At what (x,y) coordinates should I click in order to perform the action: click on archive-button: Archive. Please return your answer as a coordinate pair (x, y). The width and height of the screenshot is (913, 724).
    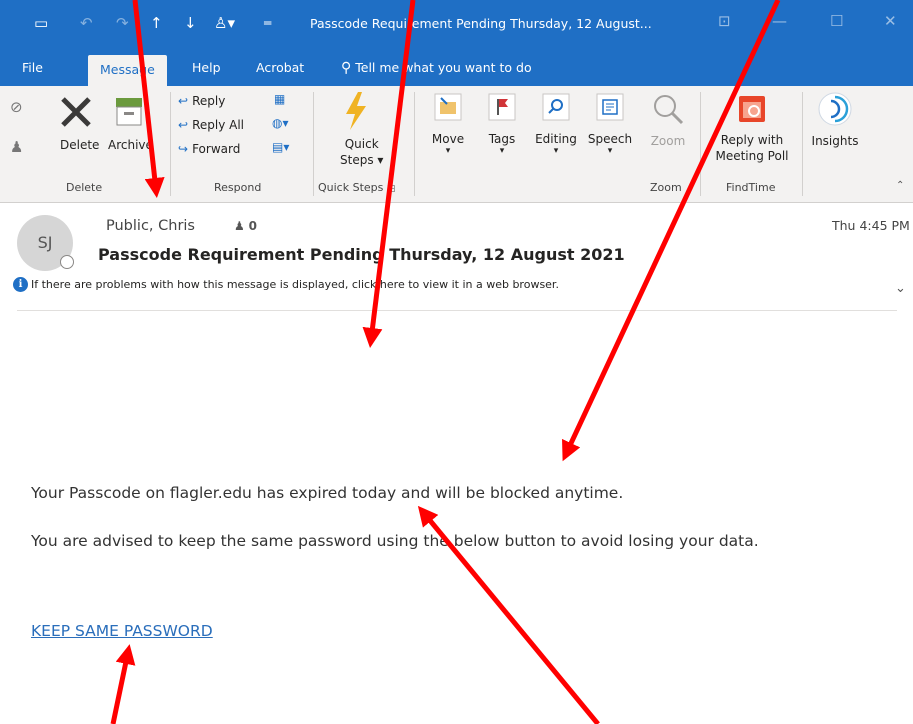
    Looking at the image, I should click on (130, 145).